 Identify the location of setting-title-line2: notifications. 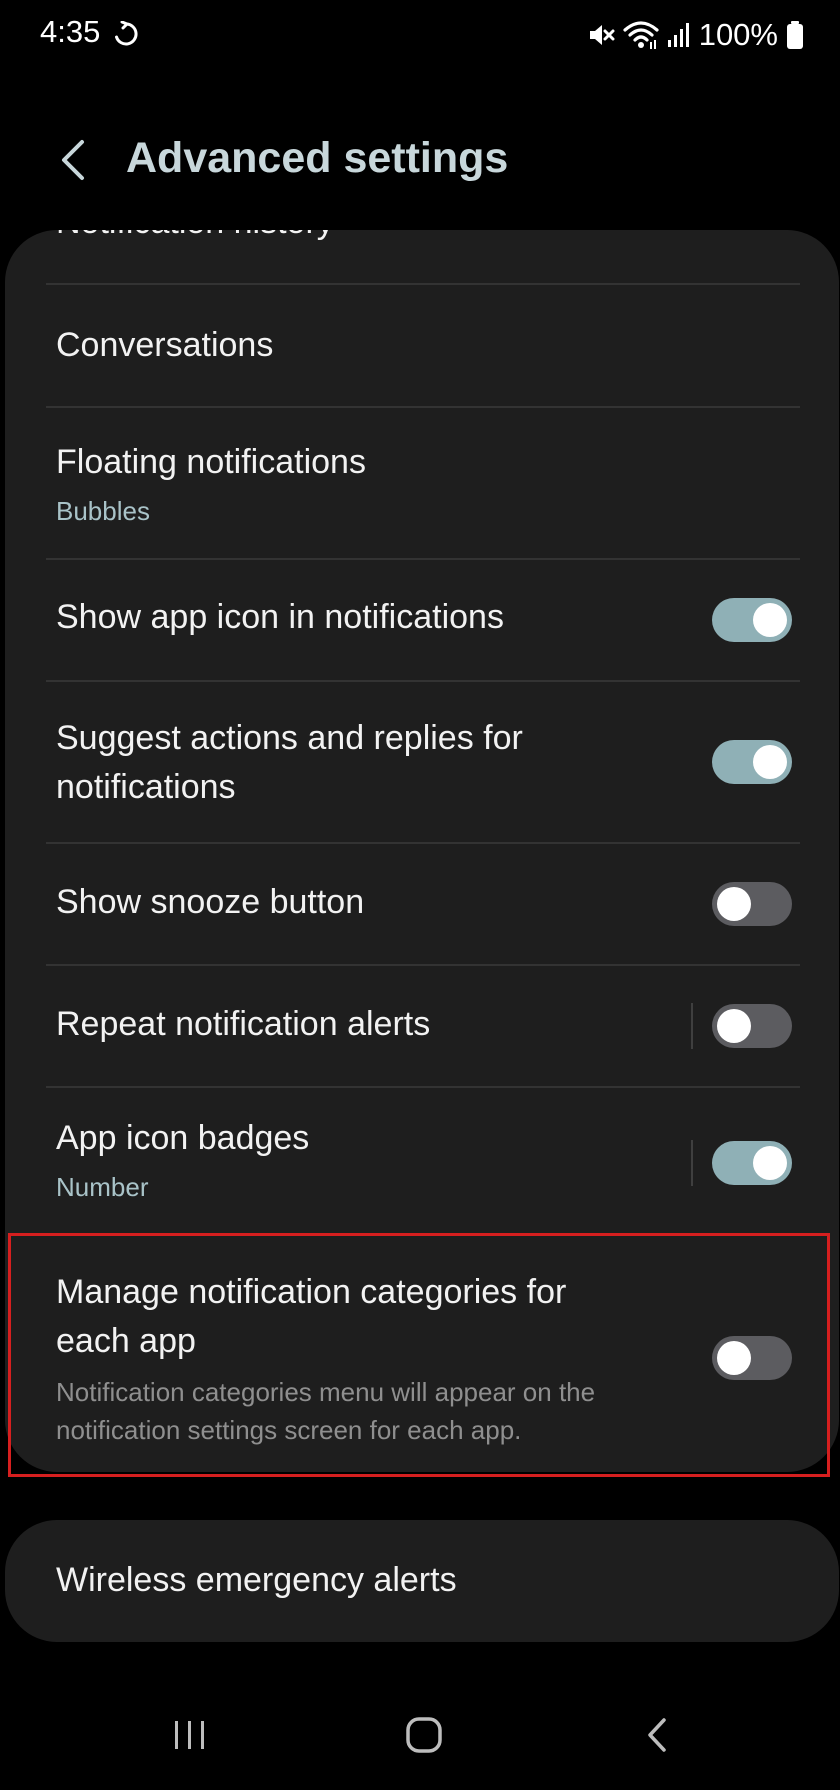
(146, 787).